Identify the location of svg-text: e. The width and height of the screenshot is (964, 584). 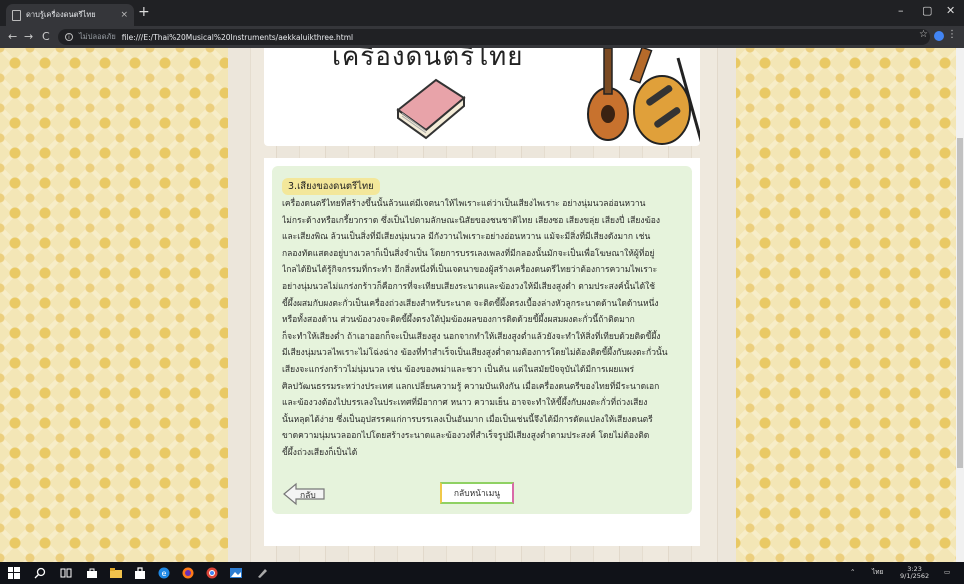
(164, 573).